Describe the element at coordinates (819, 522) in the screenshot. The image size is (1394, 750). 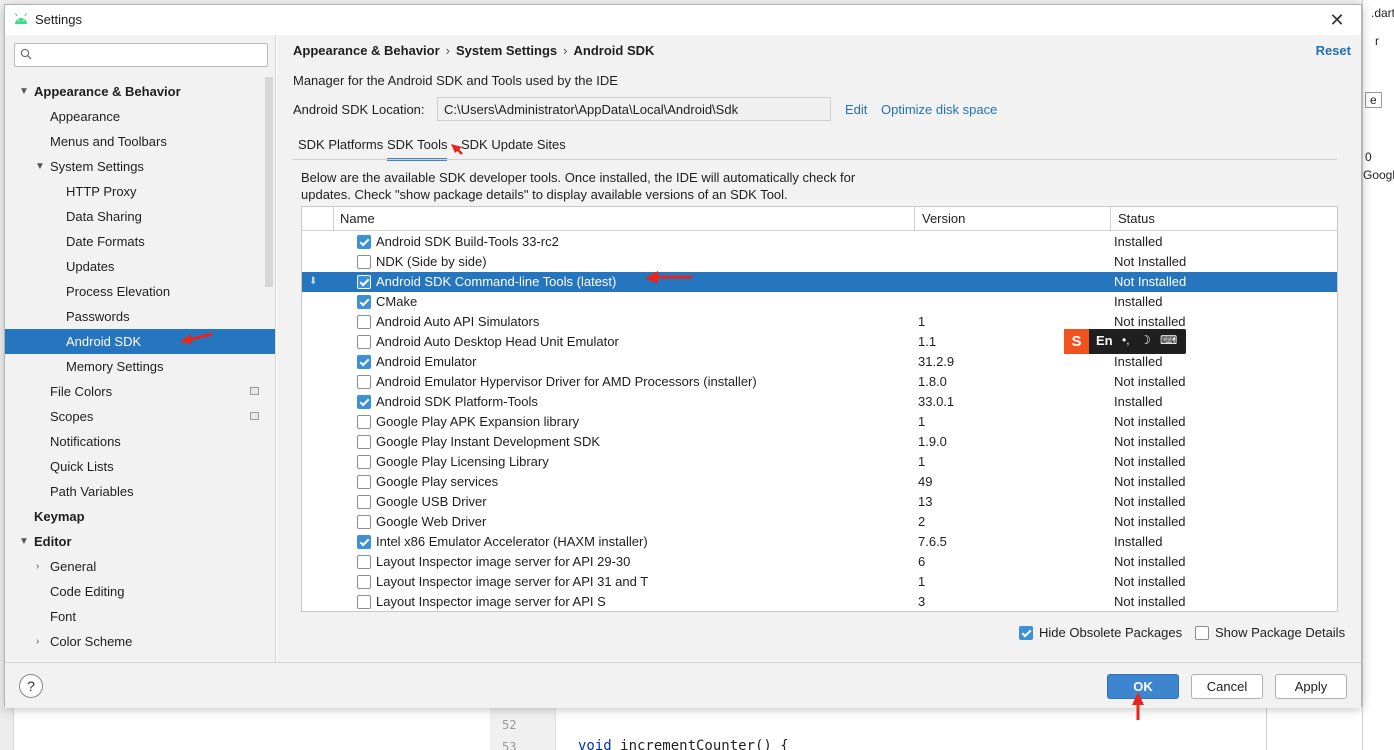
I see `table-row: Google Web Driver 2 Not installed` at that location.